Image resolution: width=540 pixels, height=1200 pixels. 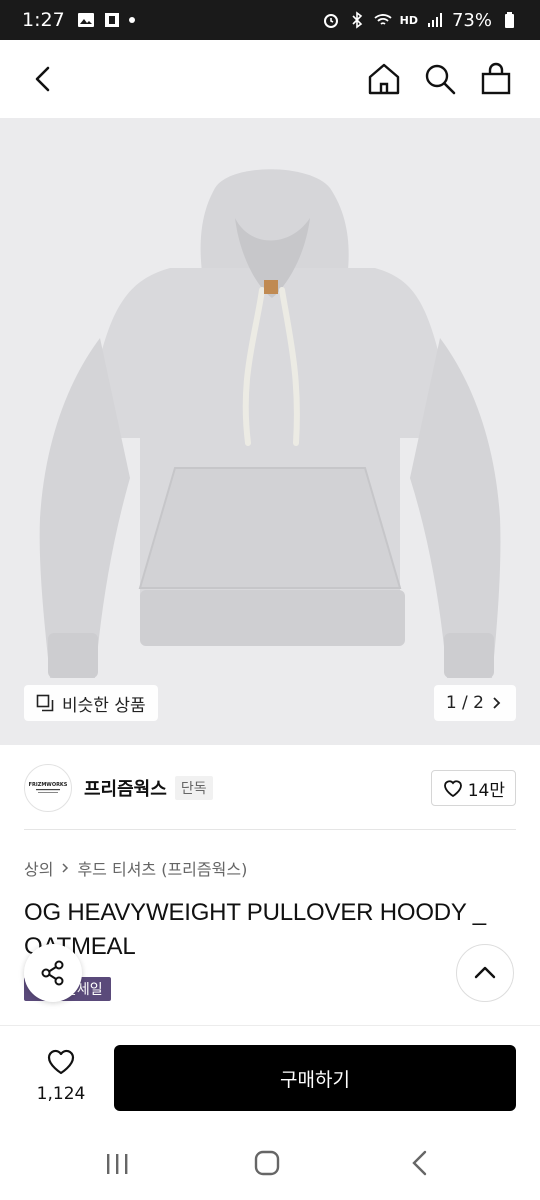 I want to click on similar-label: 비슷한 상품, so click(x=104, y=705).